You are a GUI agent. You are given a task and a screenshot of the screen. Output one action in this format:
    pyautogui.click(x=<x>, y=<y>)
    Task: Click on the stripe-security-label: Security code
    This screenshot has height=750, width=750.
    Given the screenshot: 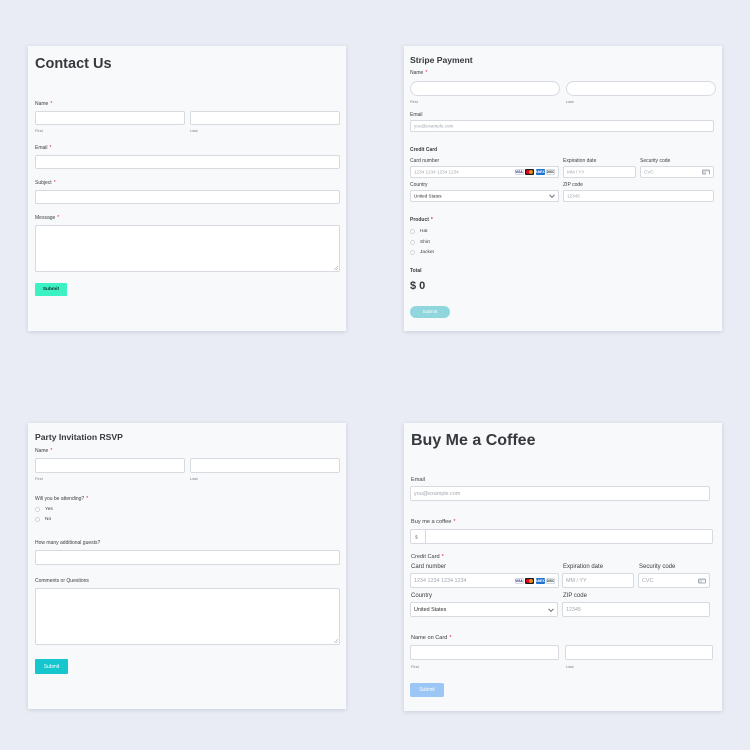 What is the action you would take?
    pyautogui.click(x=655, y=161)
    